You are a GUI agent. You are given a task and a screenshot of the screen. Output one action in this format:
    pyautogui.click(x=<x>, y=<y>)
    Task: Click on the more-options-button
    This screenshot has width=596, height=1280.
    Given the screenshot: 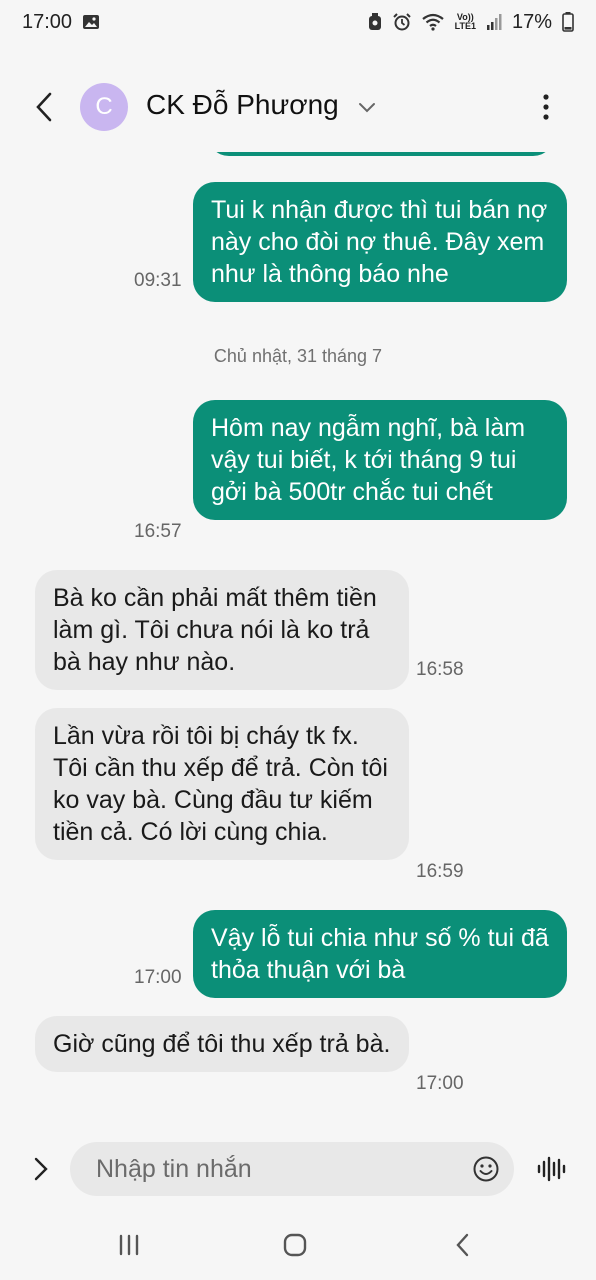 What is the action you would take?
    pyautogui.click(x=546, y=107)
    